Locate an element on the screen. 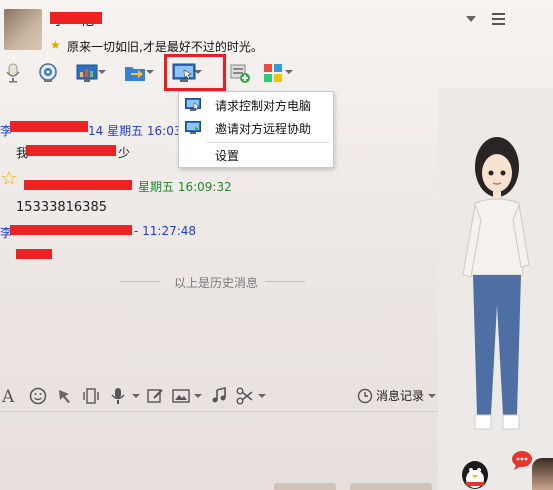 The height and width of the screenshot is (490, 553). menu-item-invite-assist: 邀请对方远程协助 is located at coordinates (256, 128).